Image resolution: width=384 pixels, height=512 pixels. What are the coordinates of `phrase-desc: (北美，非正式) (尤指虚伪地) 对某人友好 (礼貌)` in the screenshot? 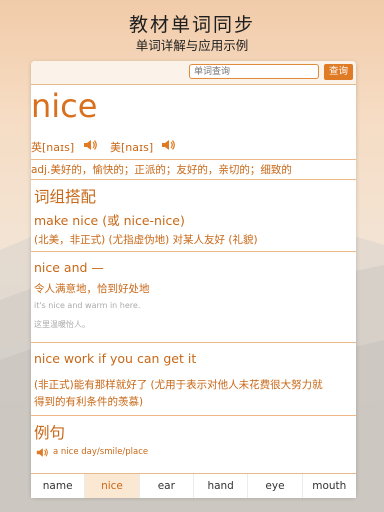 It's located at (146, 240).